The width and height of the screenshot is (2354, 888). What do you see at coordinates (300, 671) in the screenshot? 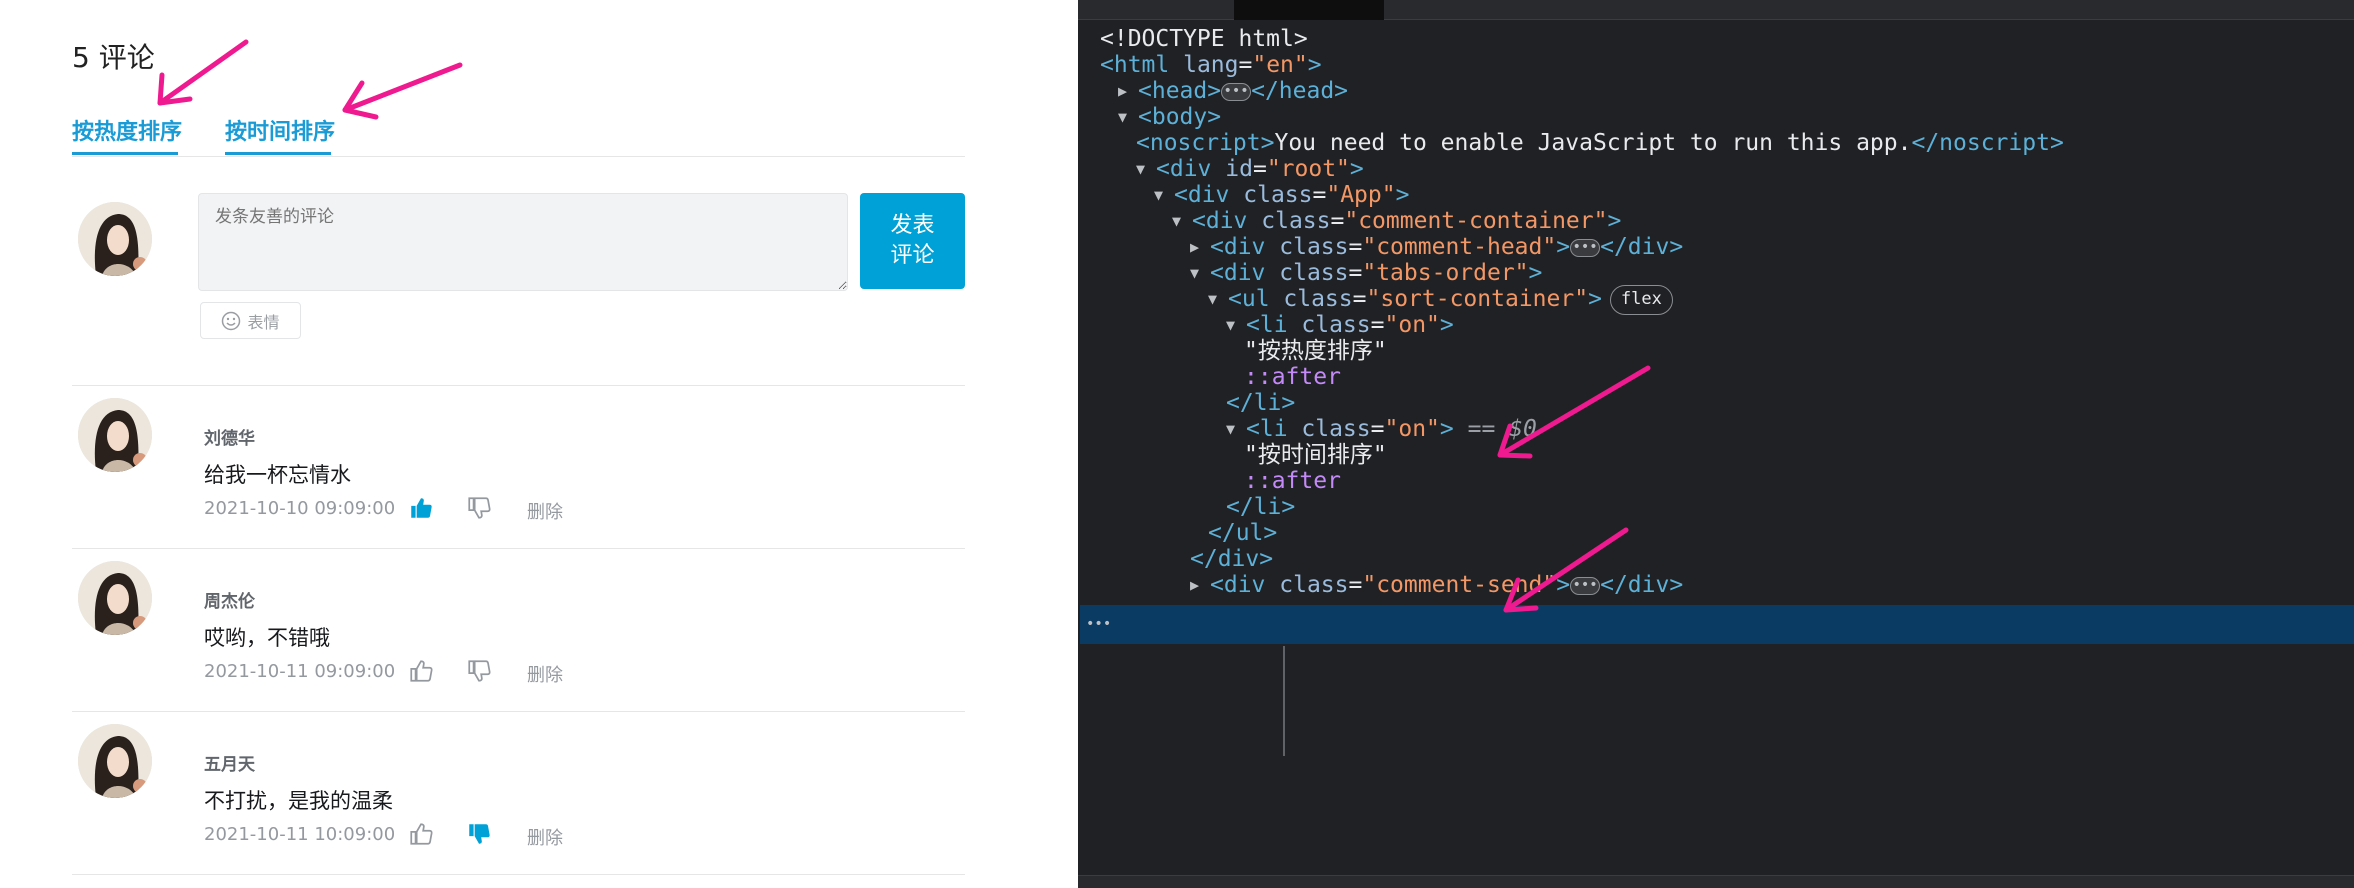
I see `comment-time: 2021-10-11 09:09:00` at bounding box center [300, 671].